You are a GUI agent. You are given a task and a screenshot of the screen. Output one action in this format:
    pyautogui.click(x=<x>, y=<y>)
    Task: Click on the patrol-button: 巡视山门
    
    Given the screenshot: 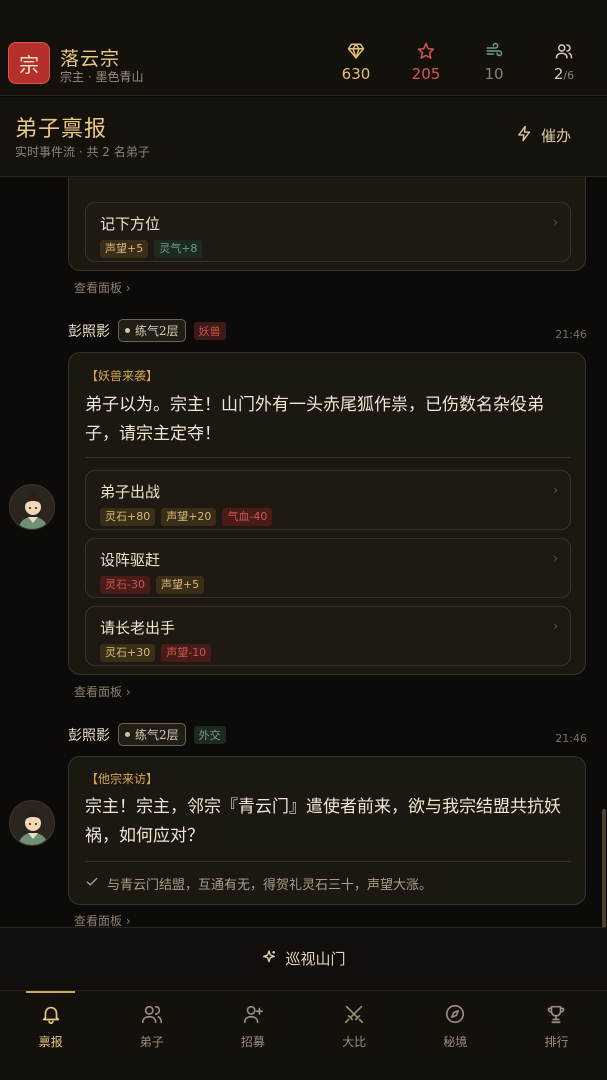 What is the action you would take?
    pyautogui.click(x=303, y=958)
    